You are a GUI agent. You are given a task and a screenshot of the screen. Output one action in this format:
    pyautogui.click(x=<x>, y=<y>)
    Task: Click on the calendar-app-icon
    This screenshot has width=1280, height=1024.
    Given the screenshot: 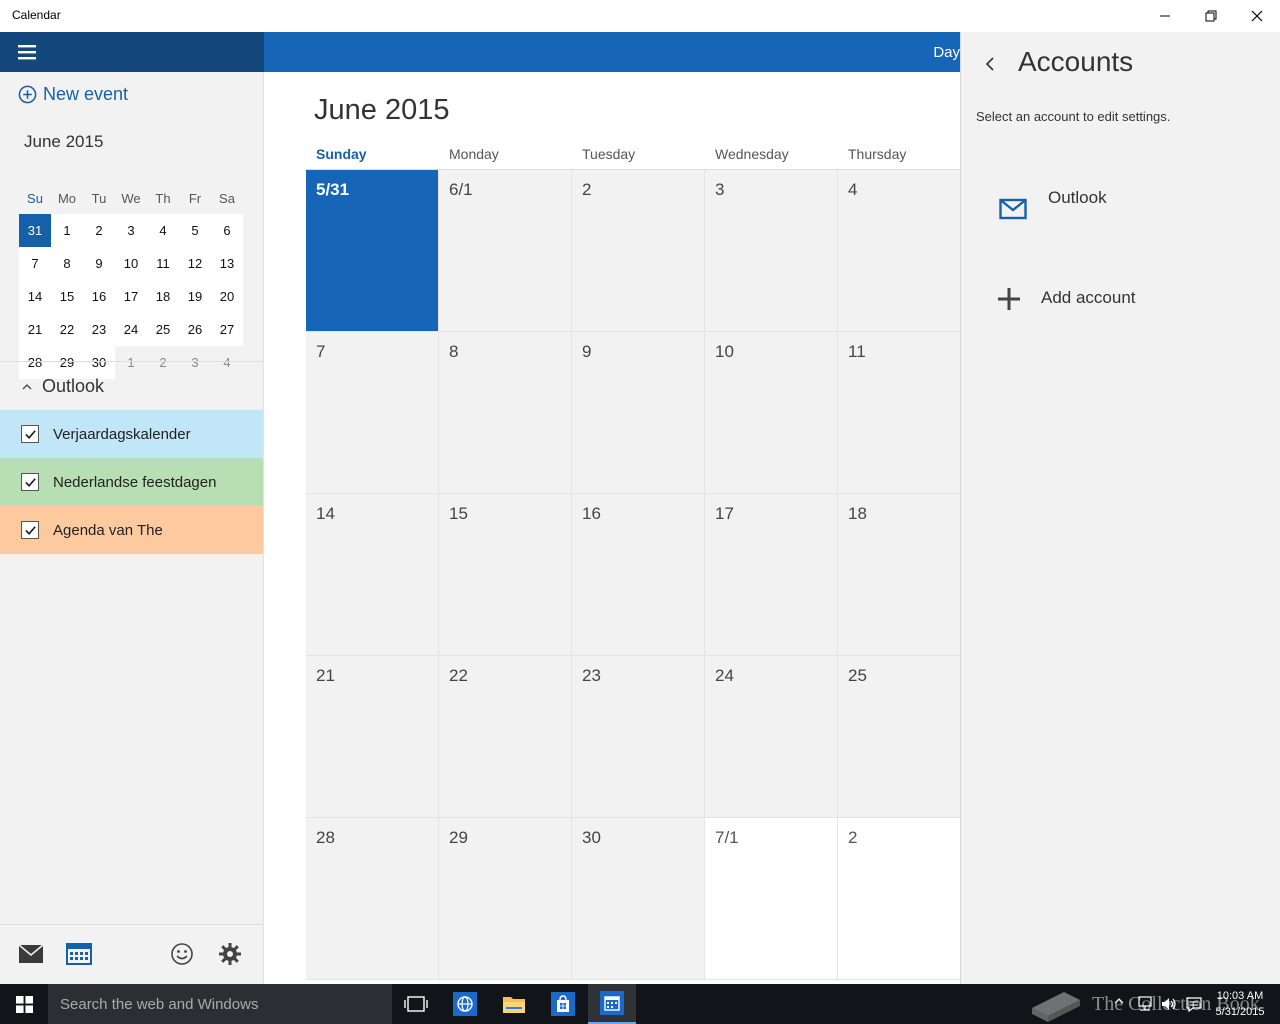 What is the action you would take?
    pyautogui.click(x=612, y=1004)
    